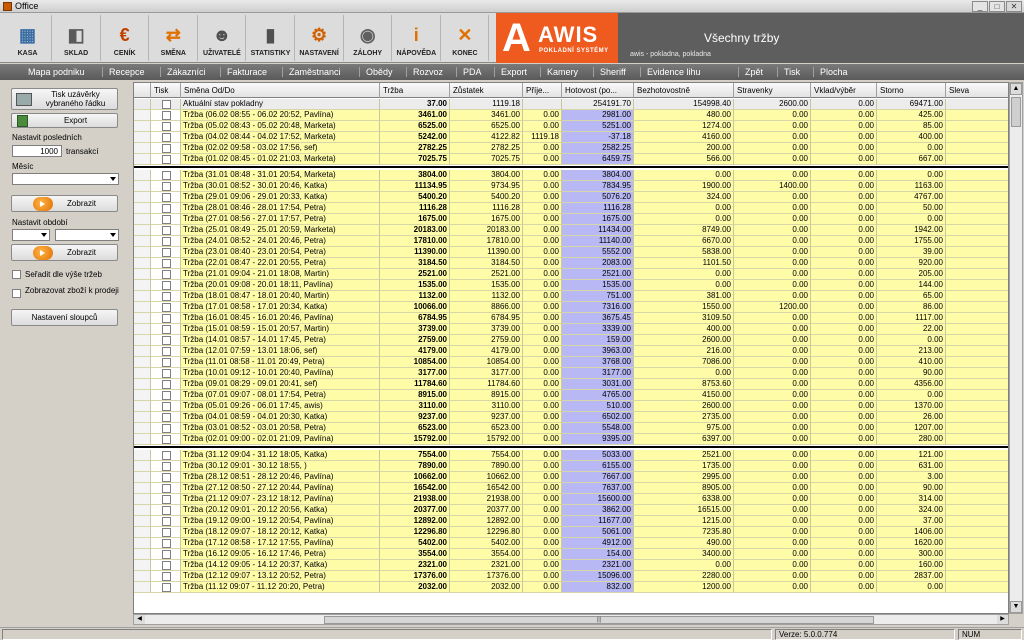  I want to click on show-button: Zobrazit, so click(64, 203).